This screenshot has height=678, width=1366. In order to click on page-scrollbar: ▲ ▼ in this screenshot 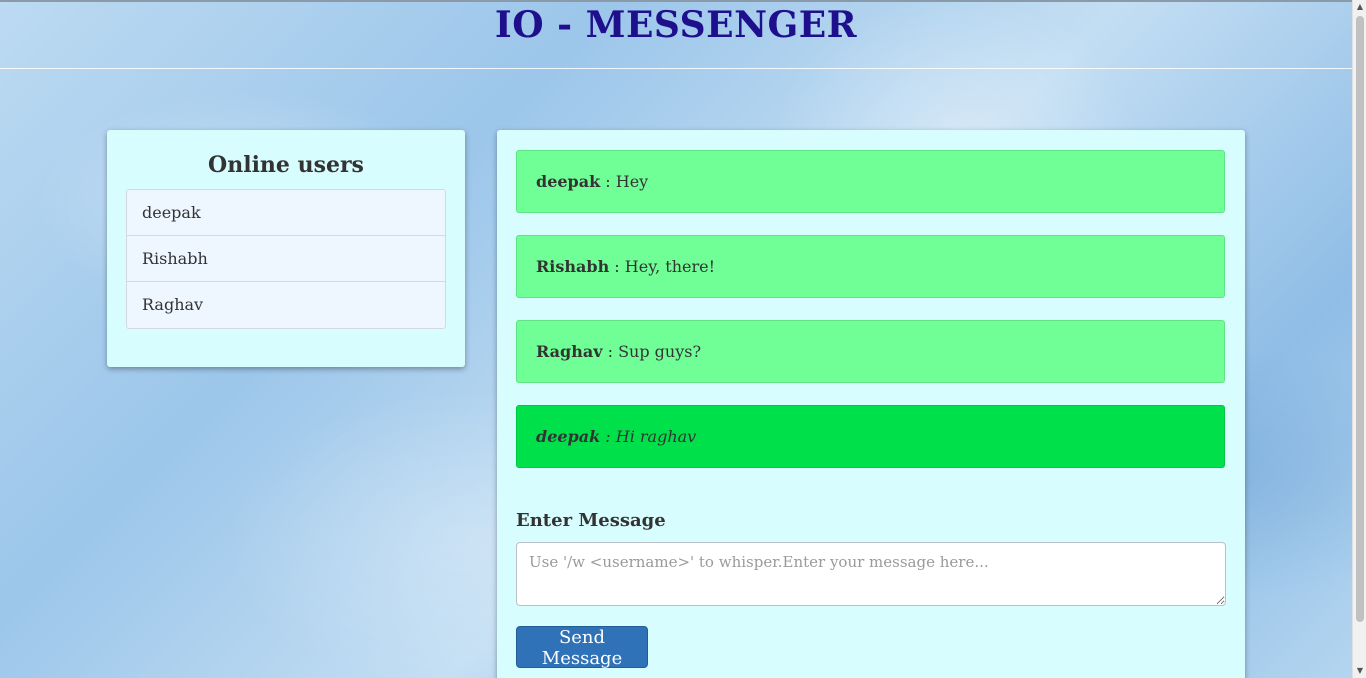, I will do `click(1359, 339)`.